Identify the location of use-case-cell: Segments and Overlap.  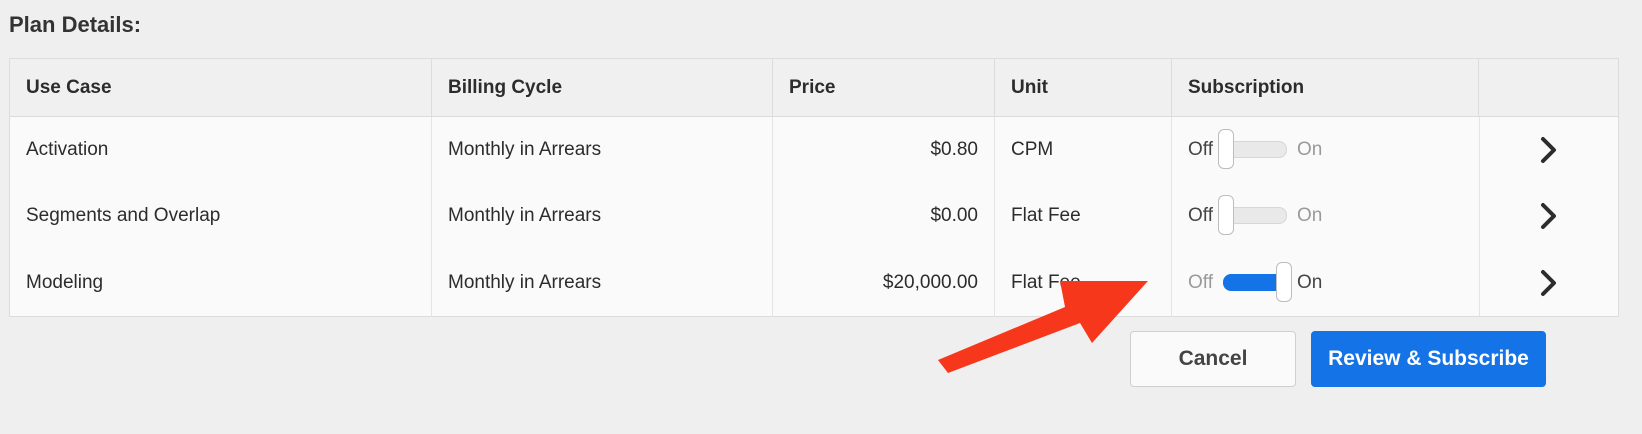
(123, 215).